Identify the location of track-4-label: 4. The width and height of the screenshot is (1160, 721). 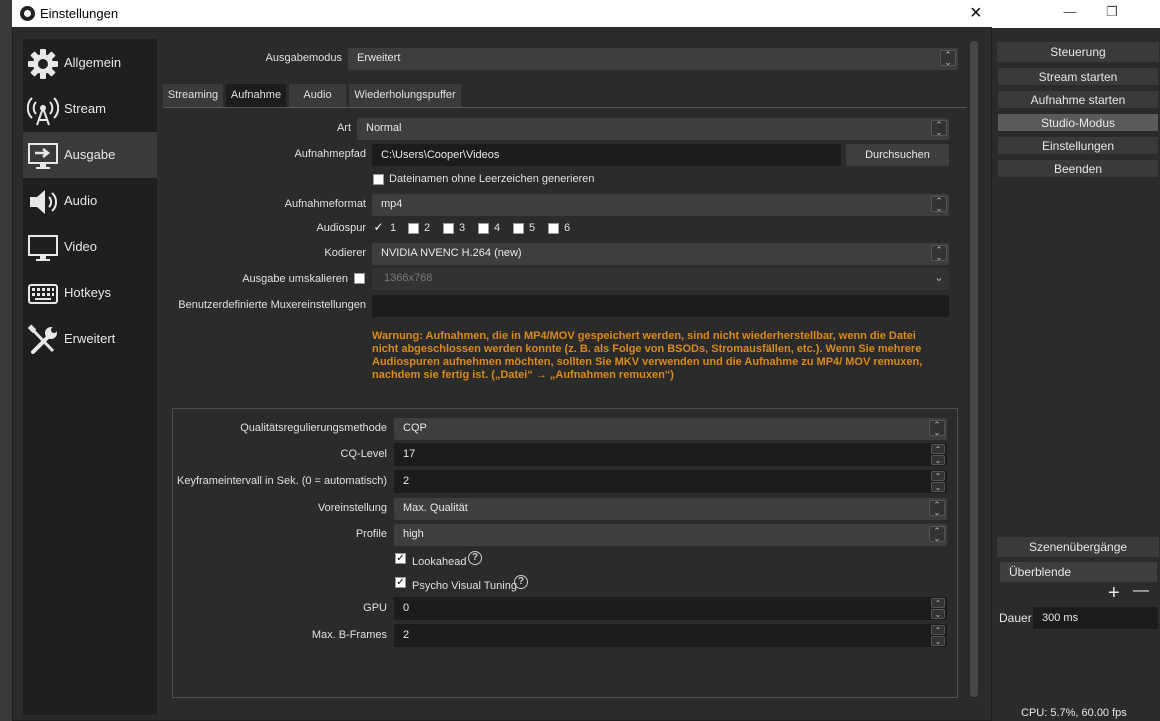
(497, 228).